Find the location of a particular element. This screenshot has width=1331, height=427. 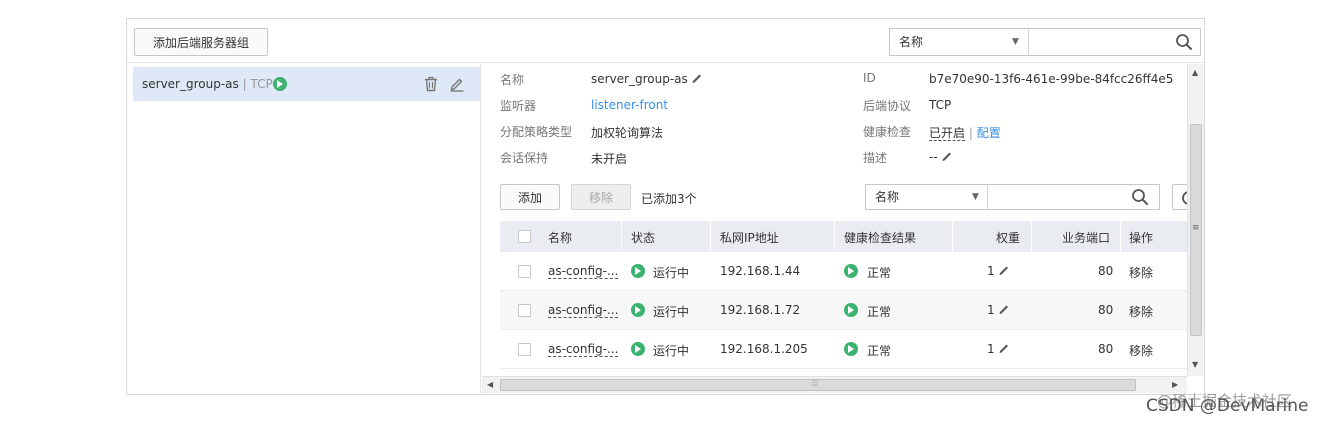

member-ip: 192.168.1.205 is located at coordinates (764, 349).